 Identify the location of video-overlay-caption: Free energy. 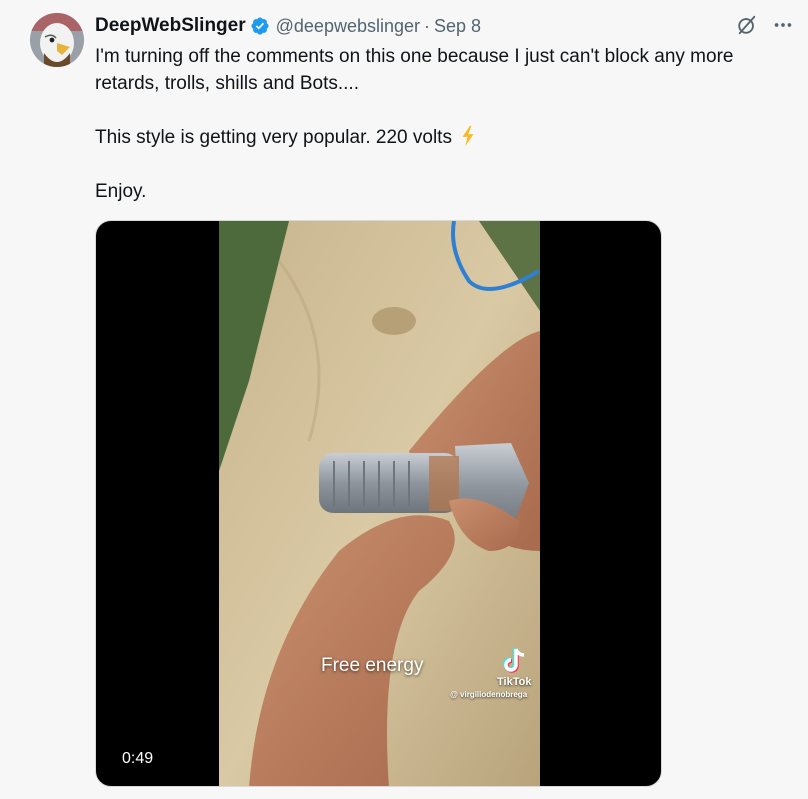
(372, 665).